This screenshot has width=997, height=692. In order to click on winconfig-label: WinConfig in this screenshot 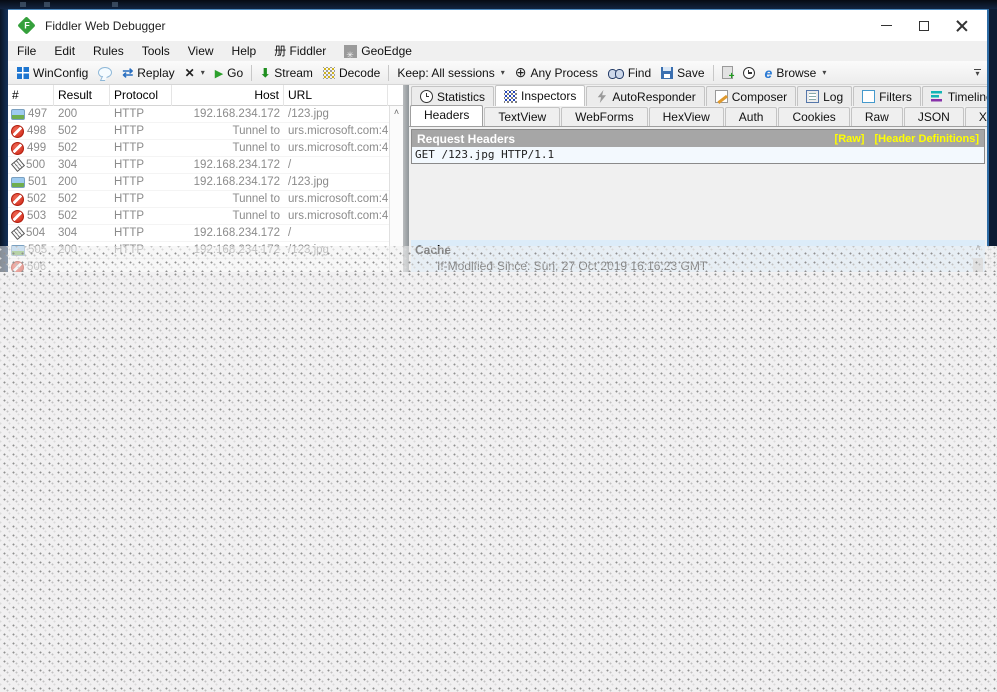, I will do `click(61, 72)`.